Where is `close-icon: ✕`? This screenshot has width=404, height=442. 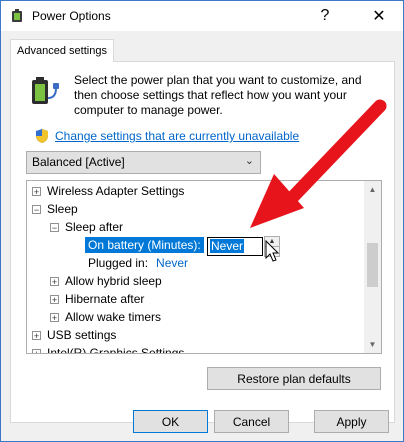 close-icon: ✕ is located at coordinates (379, 16).